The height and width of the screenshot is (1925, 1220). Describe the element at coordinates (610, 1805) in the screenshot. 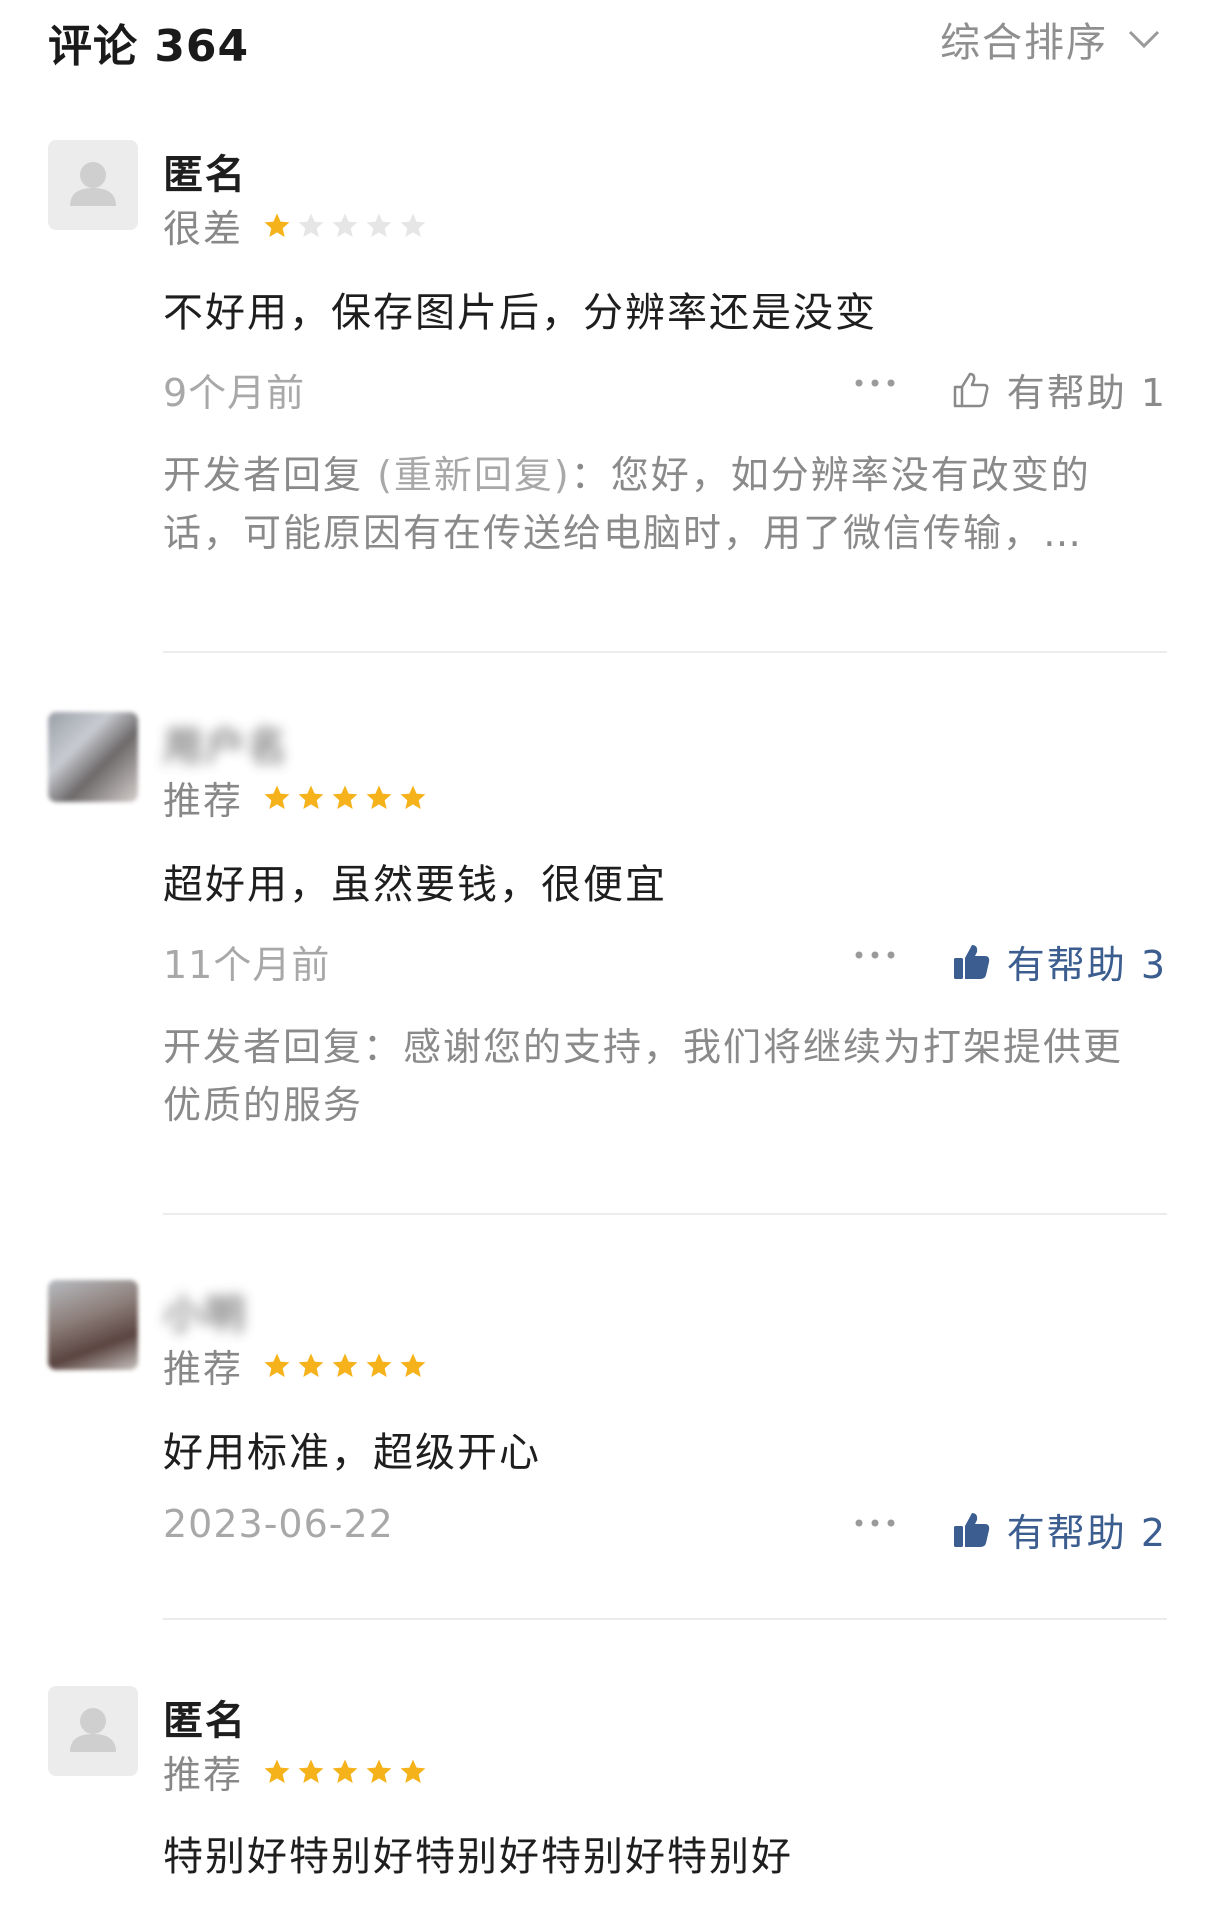

I see `review-card: 匿名 推荐 特别好特别好特别好特别好特别好` at that location.